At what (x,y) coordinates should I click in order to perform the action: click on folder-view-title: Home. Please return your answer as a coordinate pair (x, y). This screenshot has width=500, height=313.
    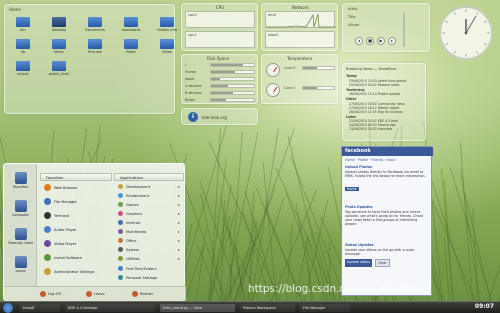
    Looking at the image, I should click on (15, 9).